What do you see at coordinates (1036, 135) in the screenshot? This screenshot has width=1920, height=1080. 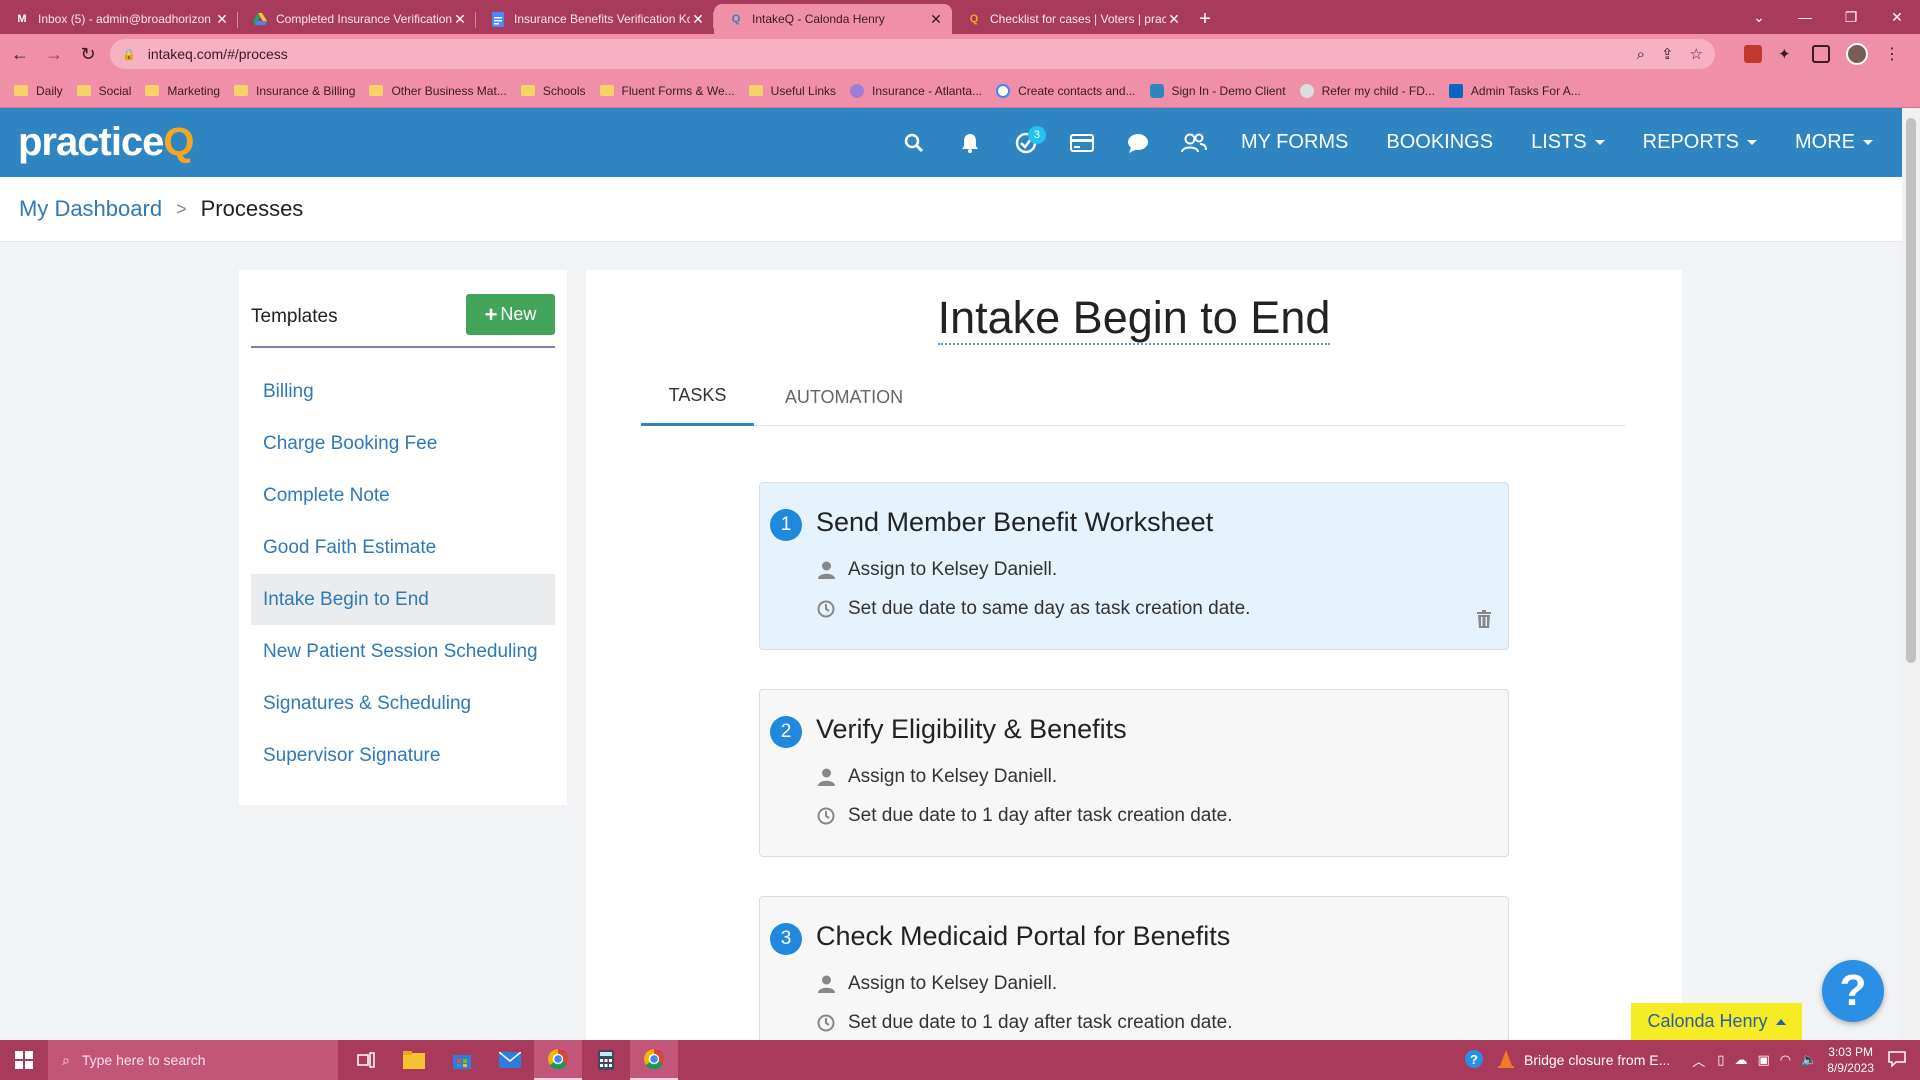 I see `tasks-badge: 3` at bounding box center [1036, 135].